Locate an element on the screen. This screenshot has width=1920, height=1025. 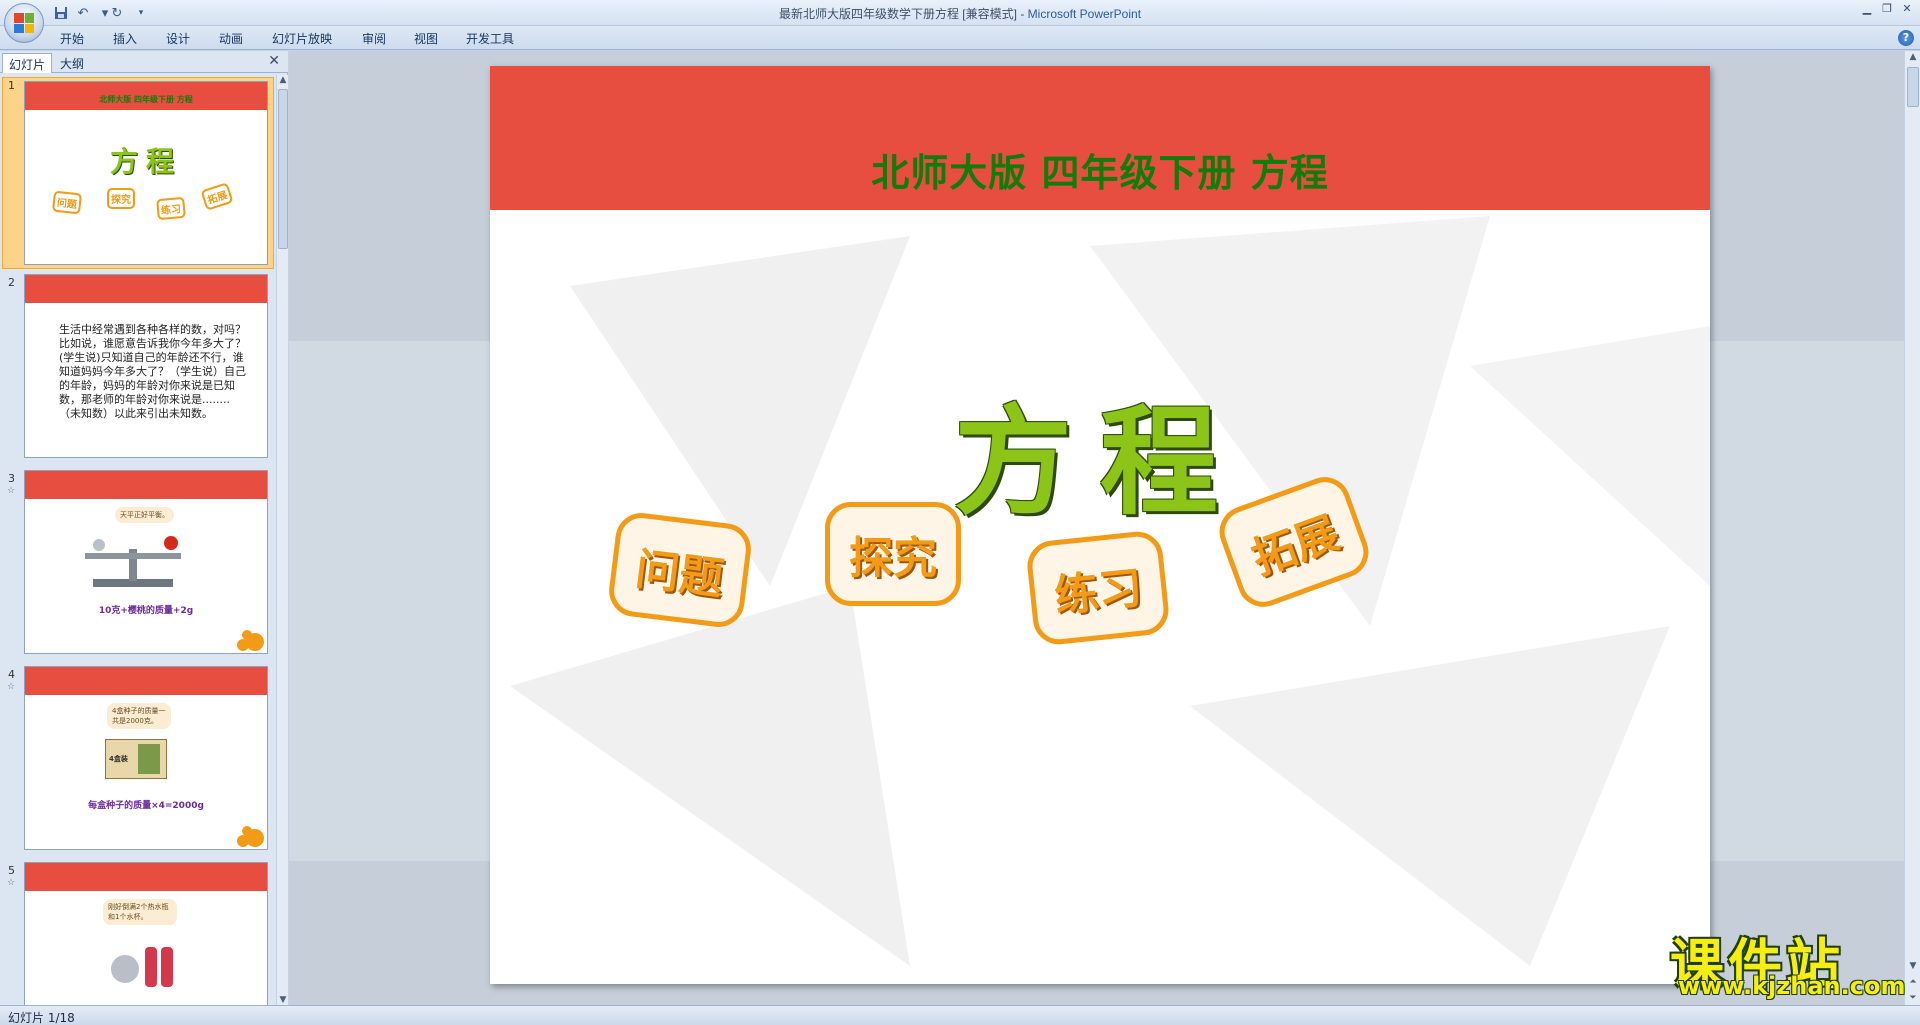
thumb-pill: 练习 is located at coordinates (171, 208).